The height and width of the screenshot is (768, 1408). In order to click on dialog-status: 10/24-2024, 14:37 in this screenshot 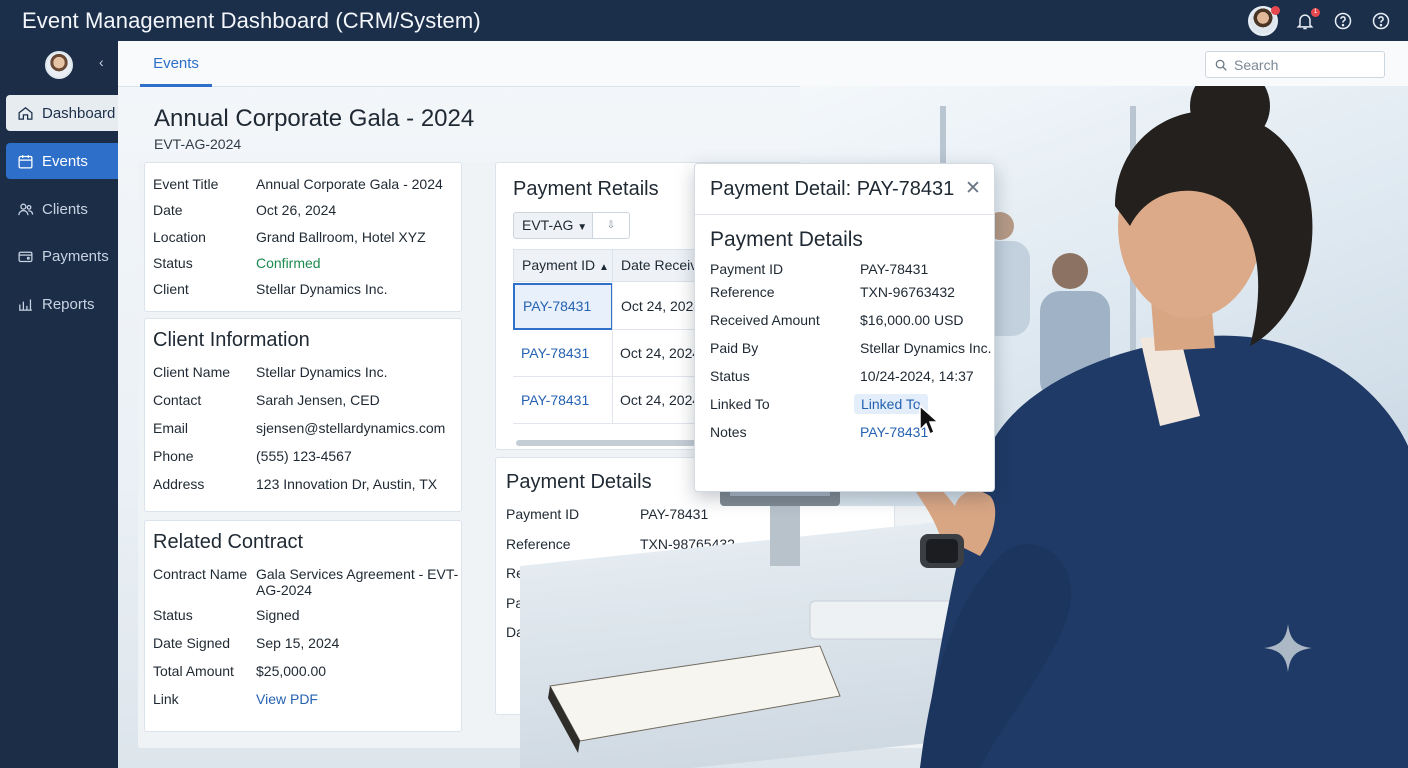, I will do `click(917, 376)`.